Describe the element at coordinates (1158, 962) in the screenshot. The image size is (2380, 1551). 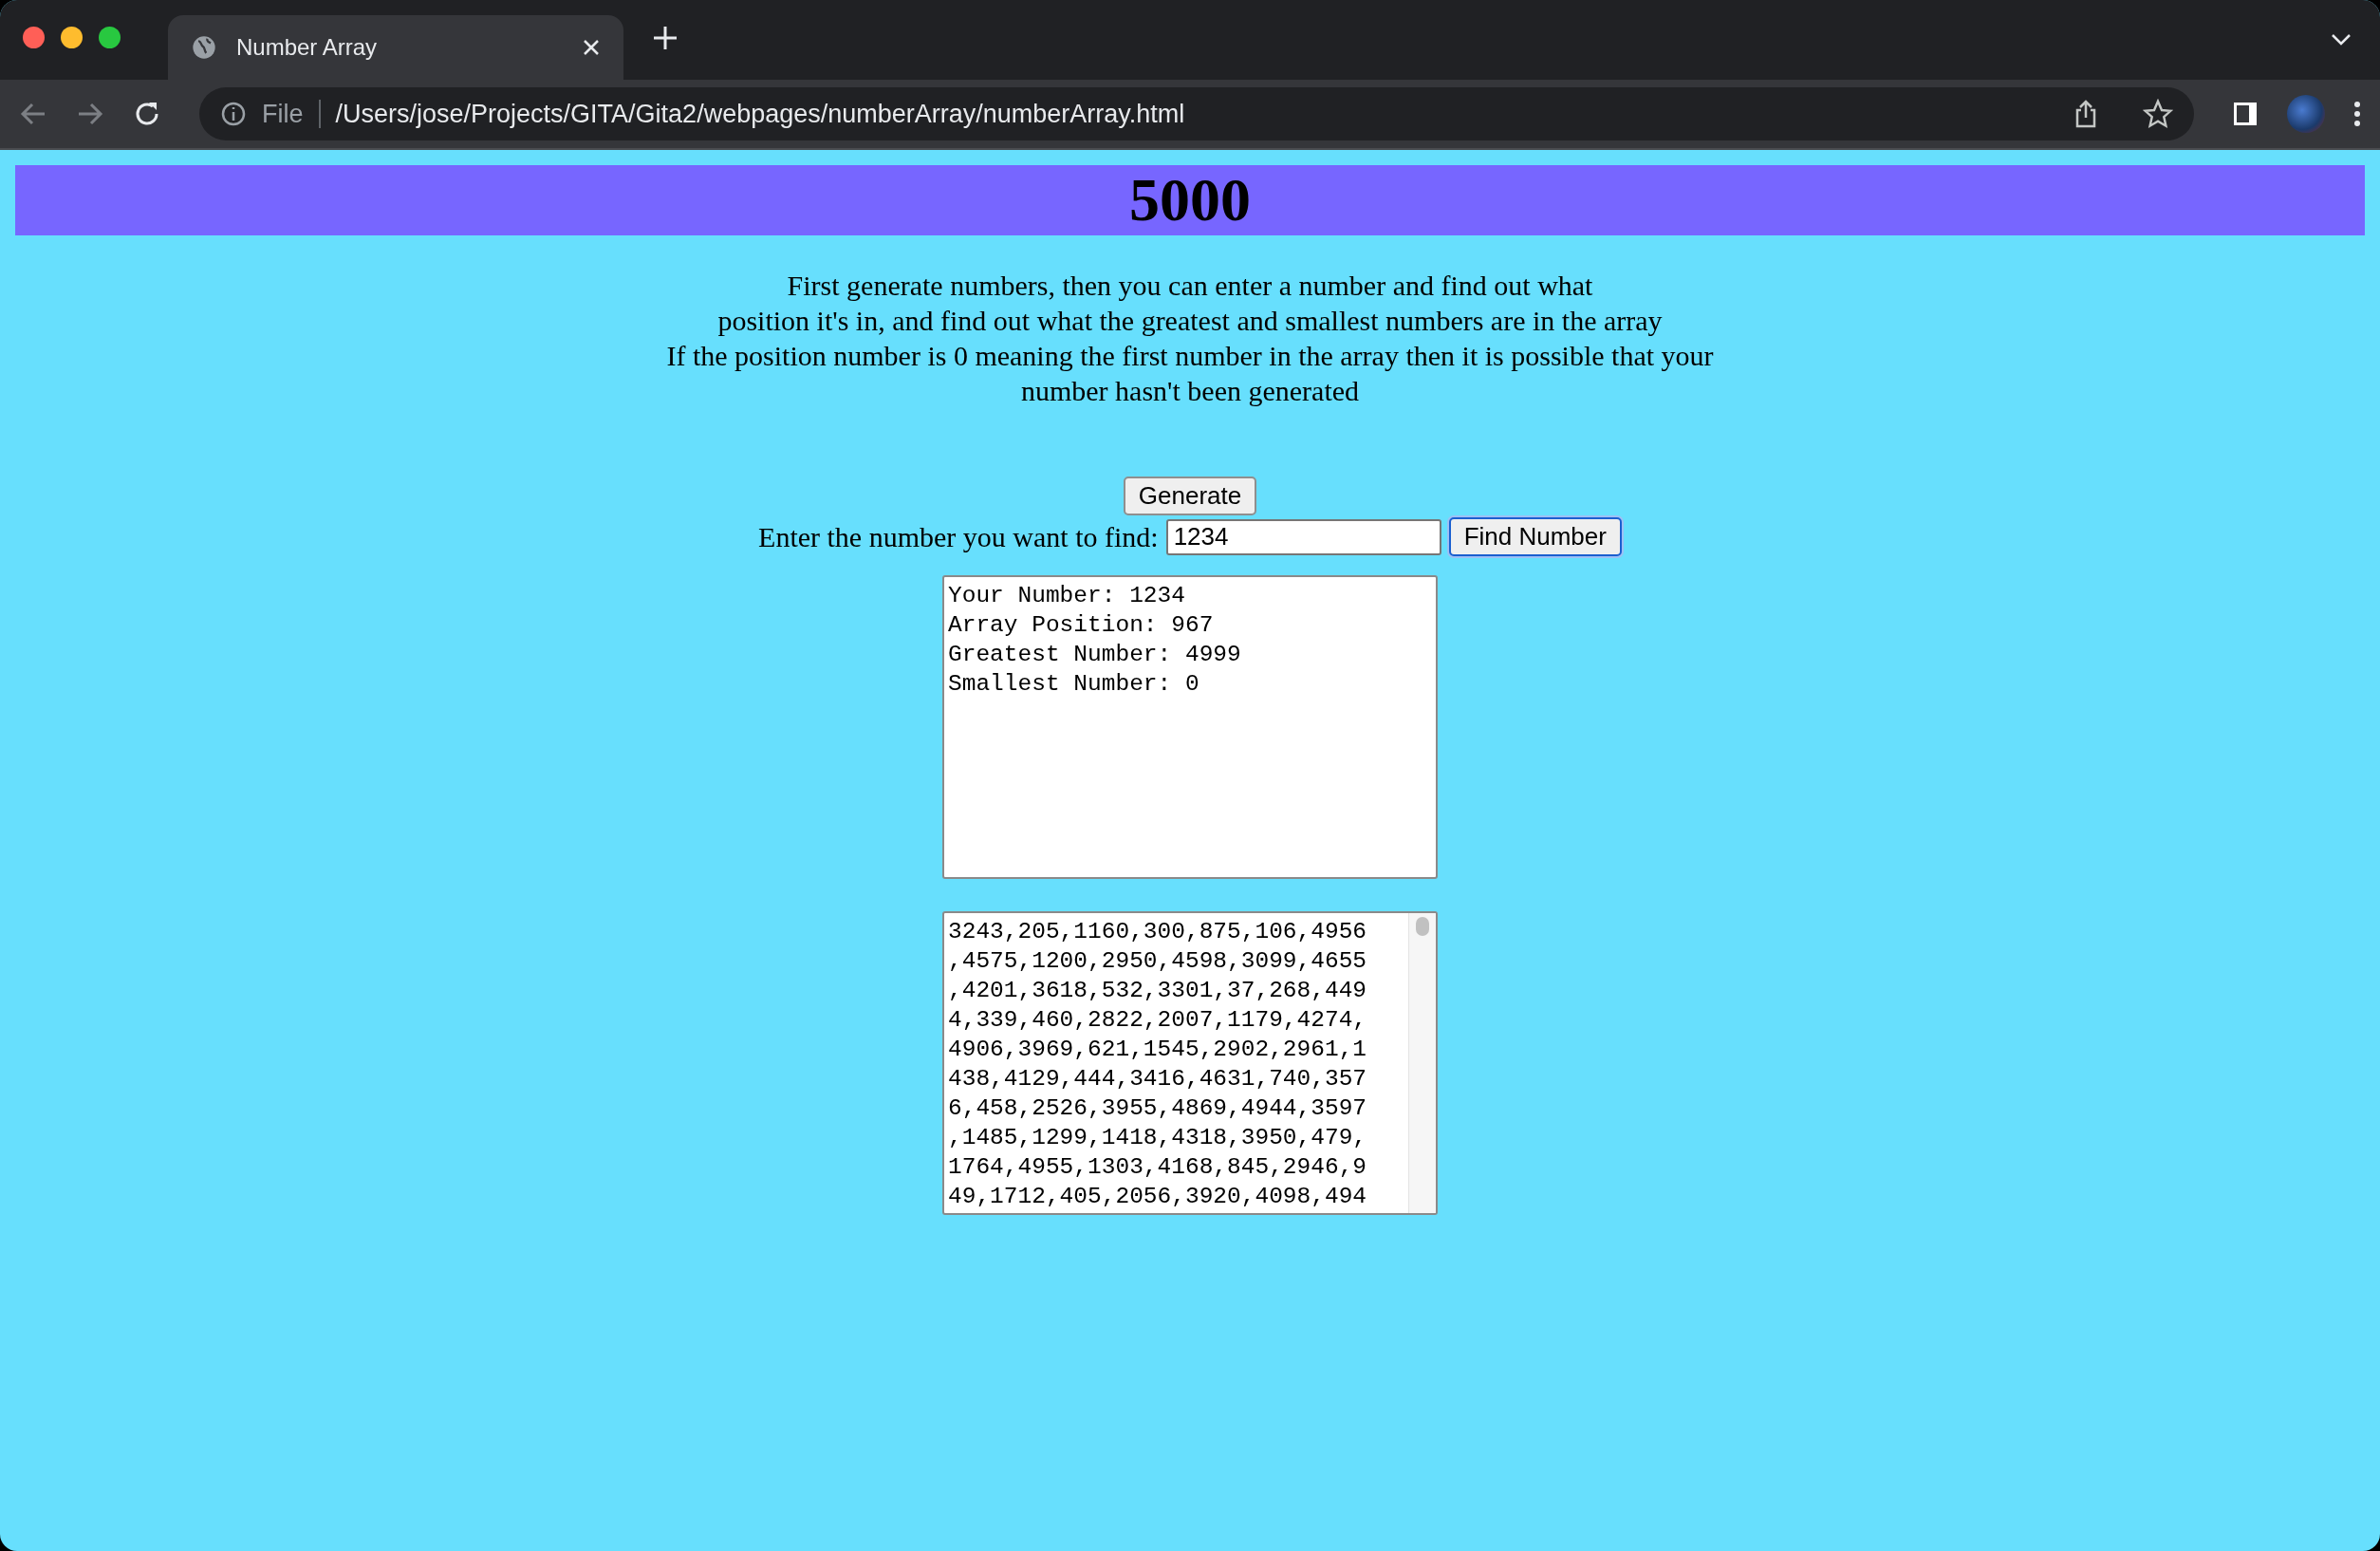
I see `array-line: ,4575,1200,2950,4598,3099,4655` at that location.